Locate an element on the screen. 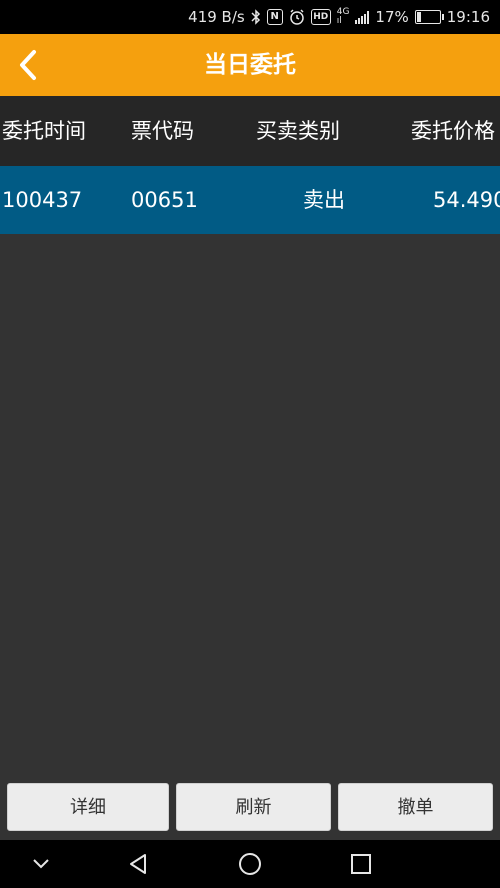 This screenshot has width=500, height=888. chevron-left-icon is located at coordinates (28, 65).